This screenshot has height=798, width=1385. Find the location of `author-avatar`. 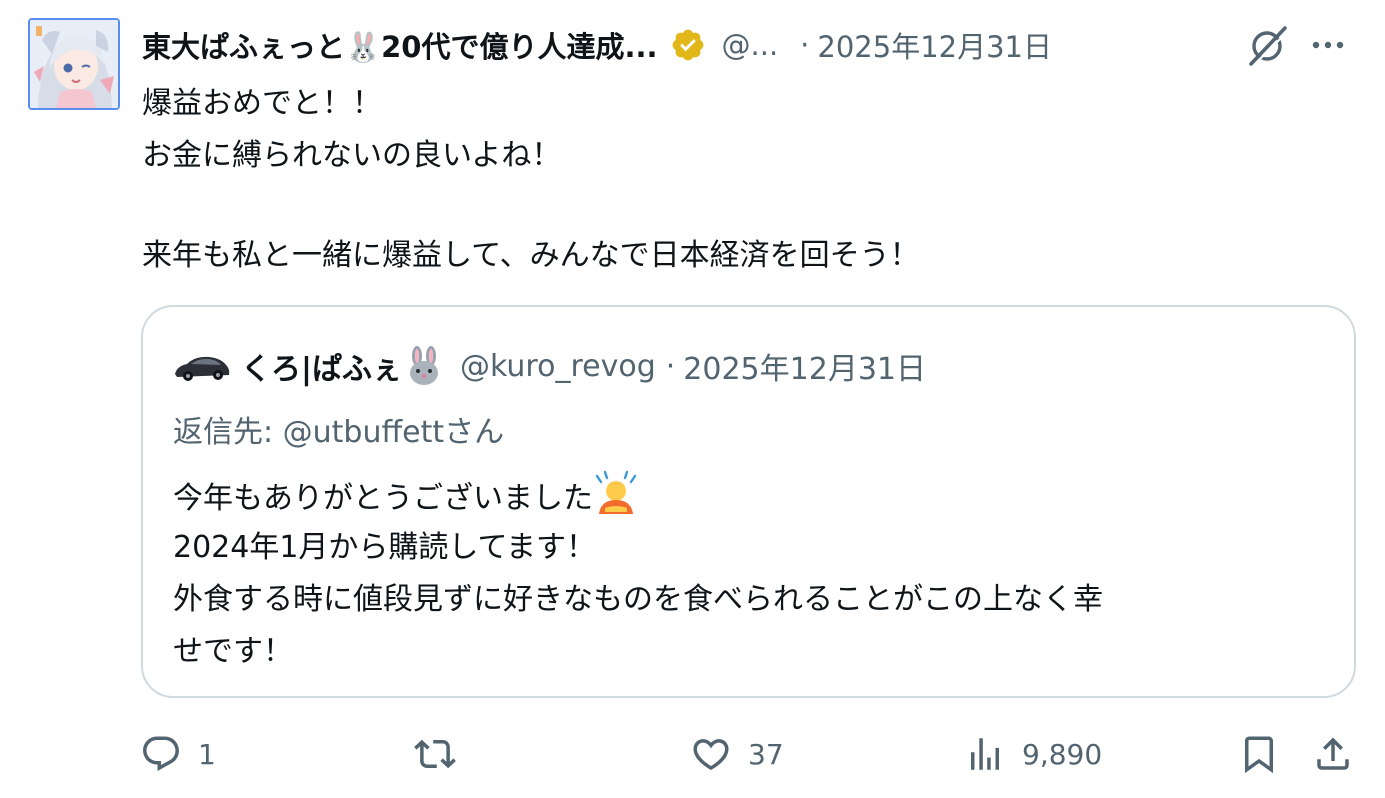

author-avatar is located at coordinates (74, 64).